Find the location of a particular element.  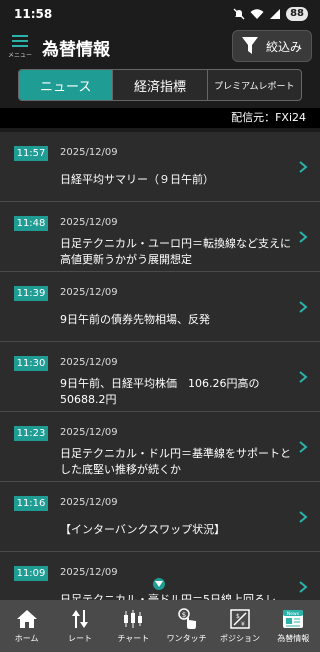

nav-label: ポジション is located at coordinates (239, 638).